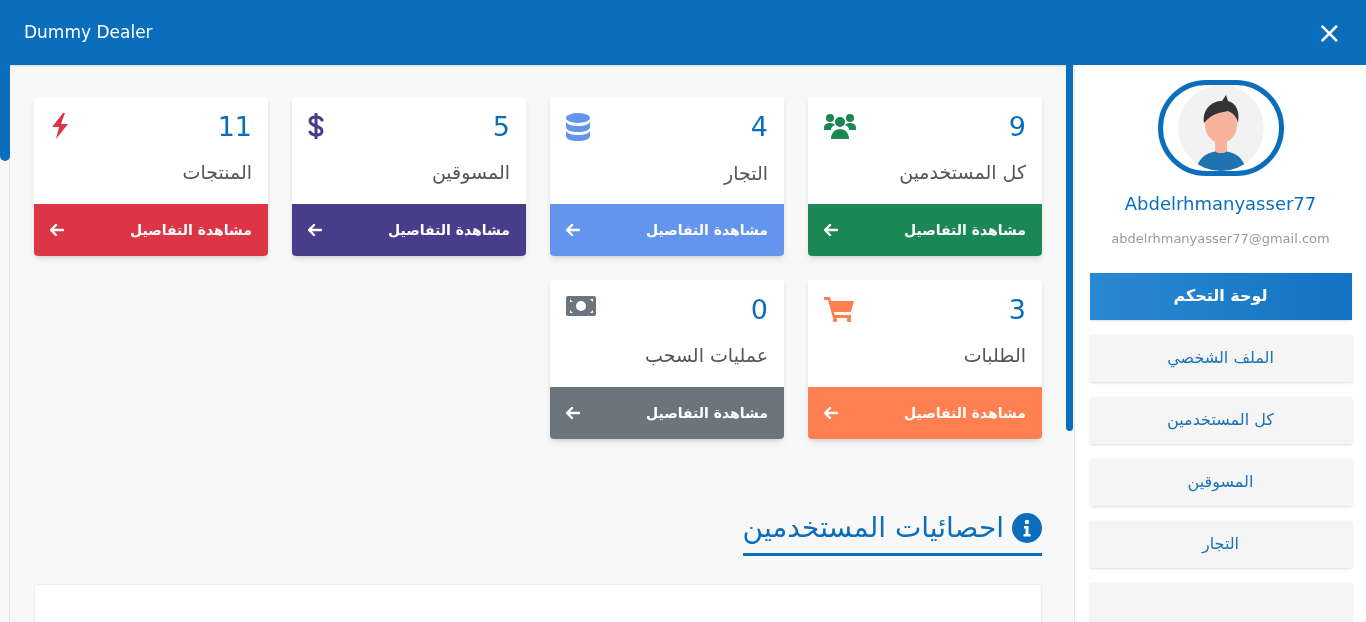 This screenshot has width=1366, height=622. Describe the element at coordinates (1027, 528) in the screenshot. I see `info-icon` at that location.